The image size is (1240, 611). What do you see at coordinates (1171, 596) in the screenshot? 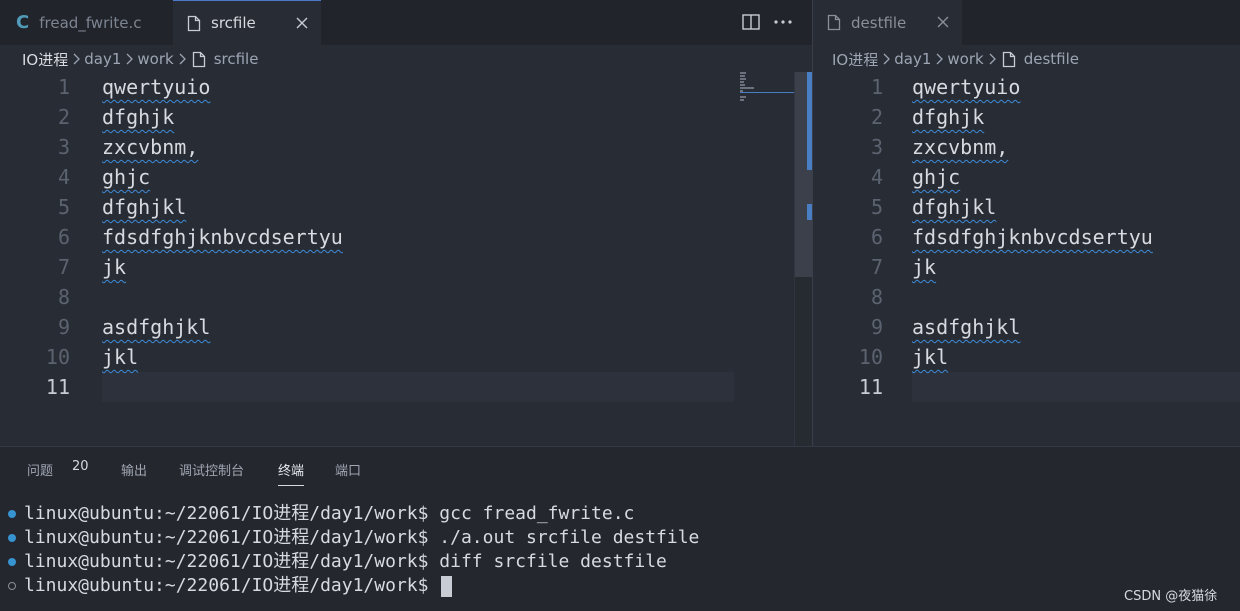
I see `watermark: CSDN @夜猫徐` at bounding box center [1171, 596].